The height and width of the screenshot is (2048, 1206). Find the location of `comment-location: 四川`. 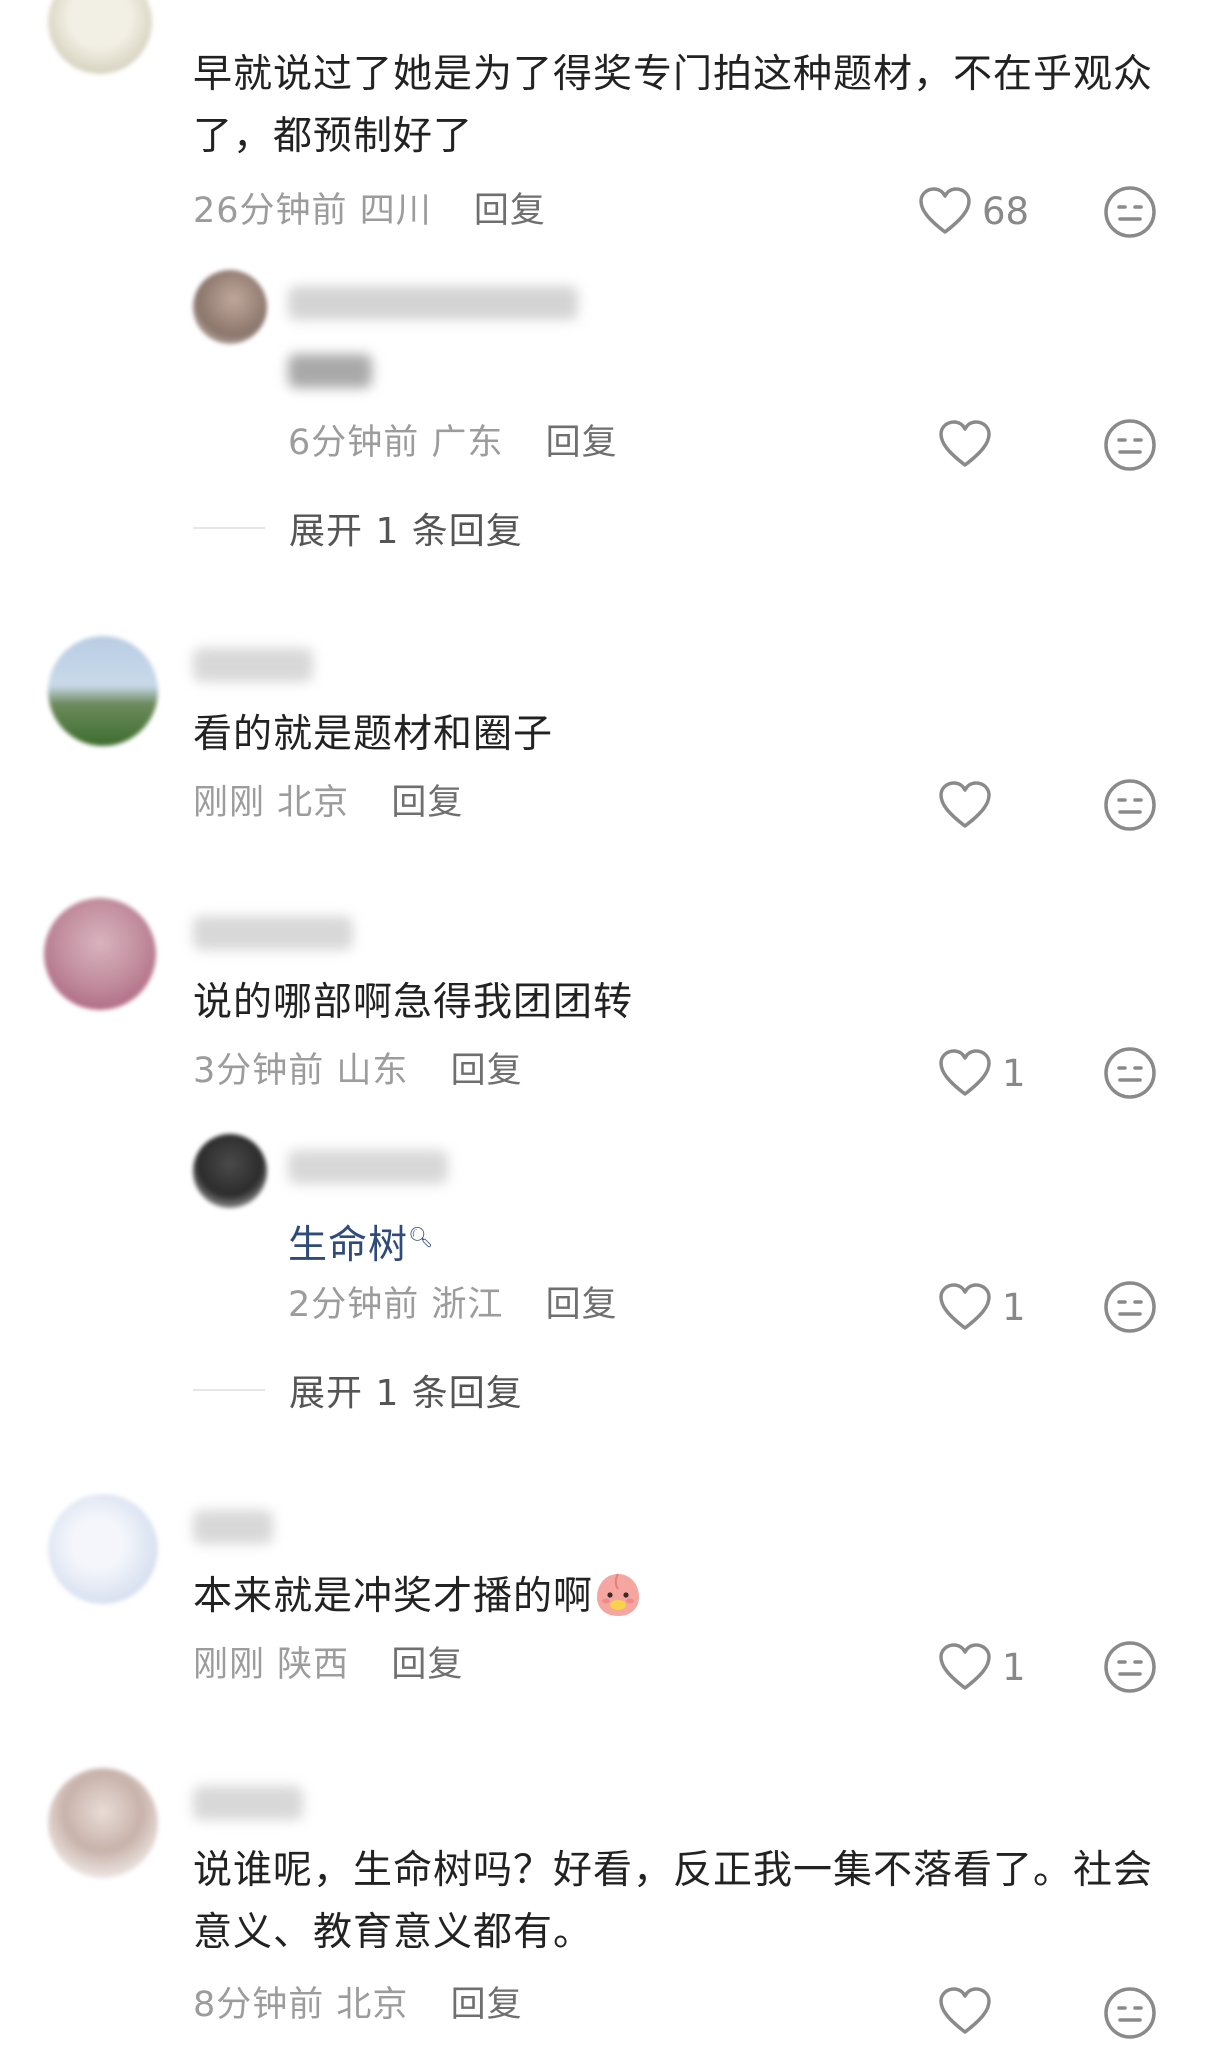

comment-location: 四川 is located at coordinates (395, 211).